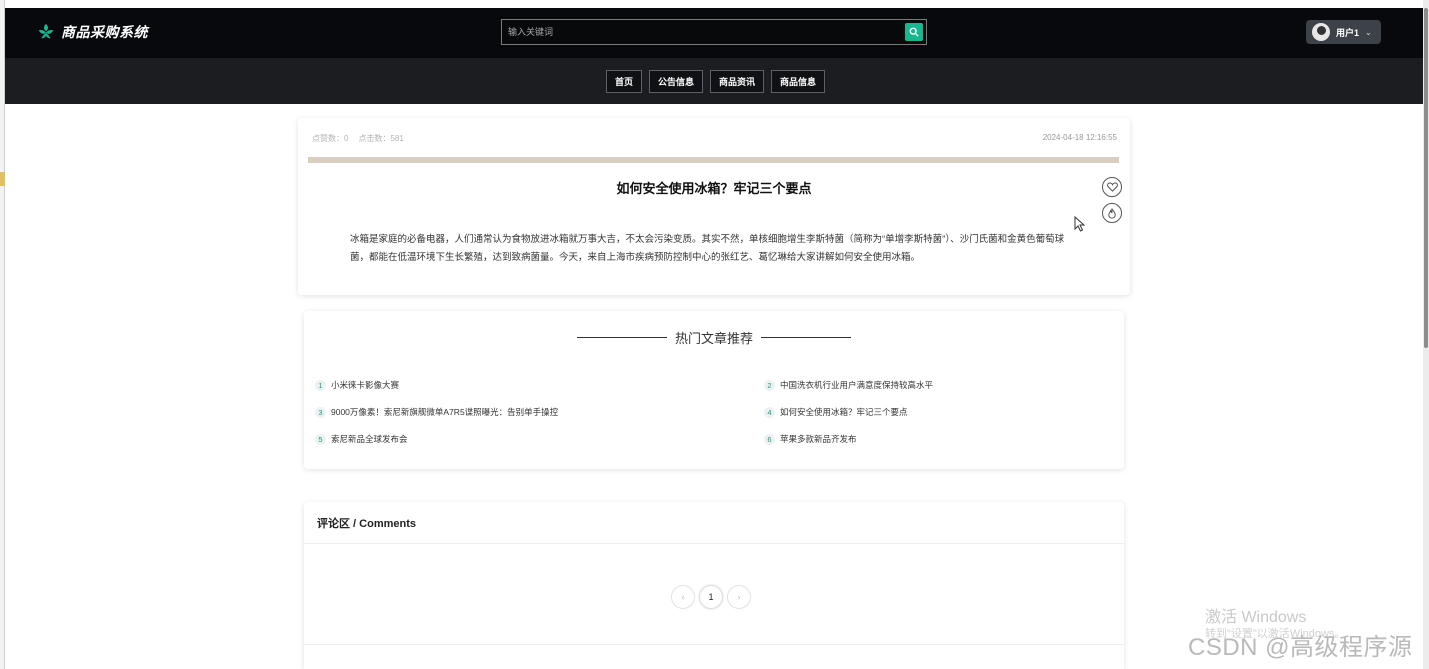  Describe the element at coordinates (369, 439) in the screenshot. I see `list-item-label: 索尼新品全球发布会` at that location.